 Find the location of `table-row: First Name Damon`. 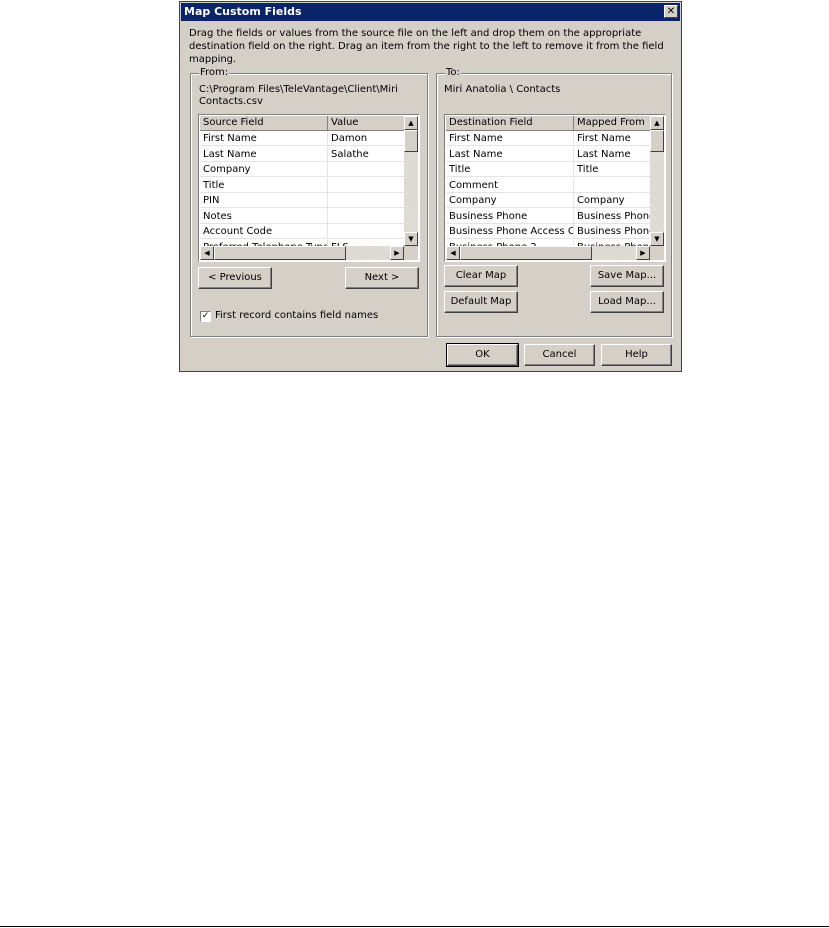

table-row: First Name Damon is located at coordinates (302, 138).